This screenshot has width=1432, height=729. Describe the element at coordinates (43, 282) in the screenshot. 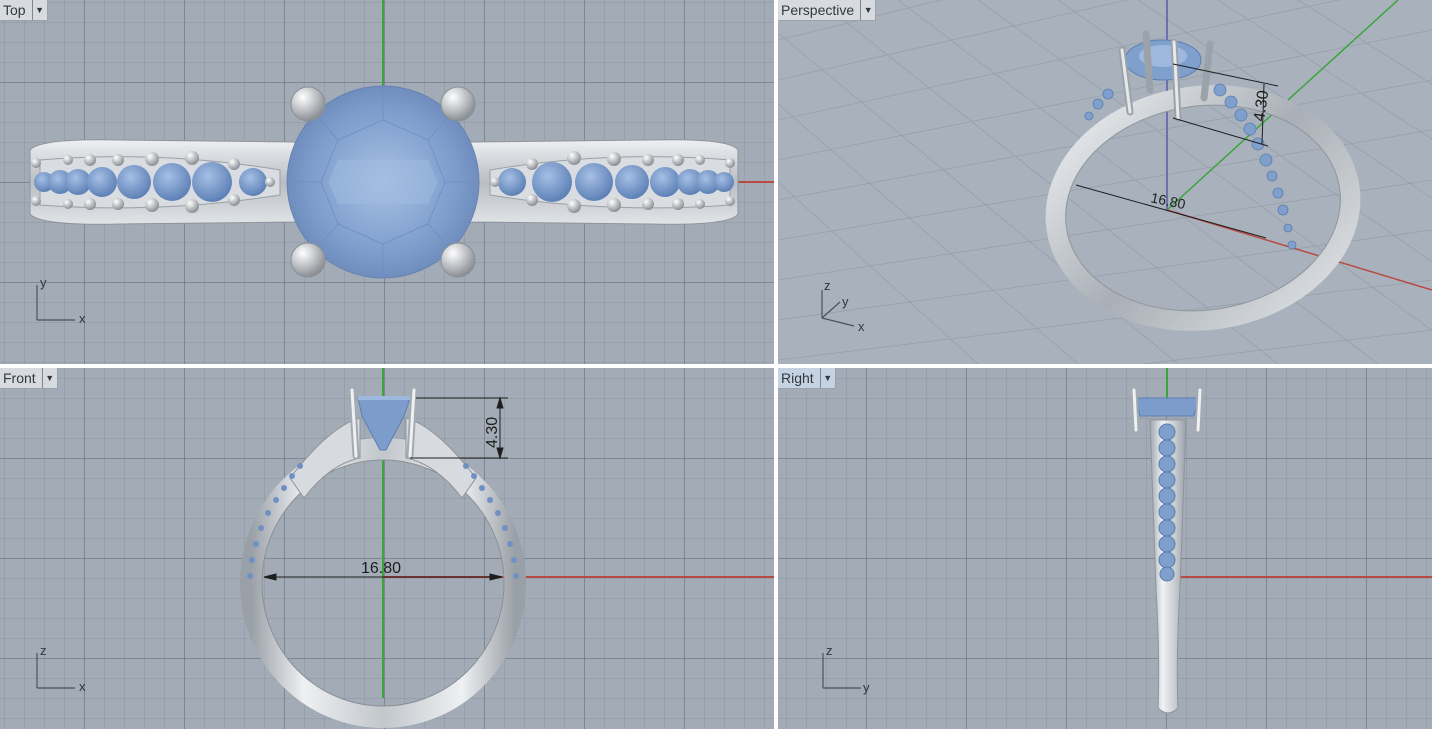

I see `axis-label-v: y` at that location.